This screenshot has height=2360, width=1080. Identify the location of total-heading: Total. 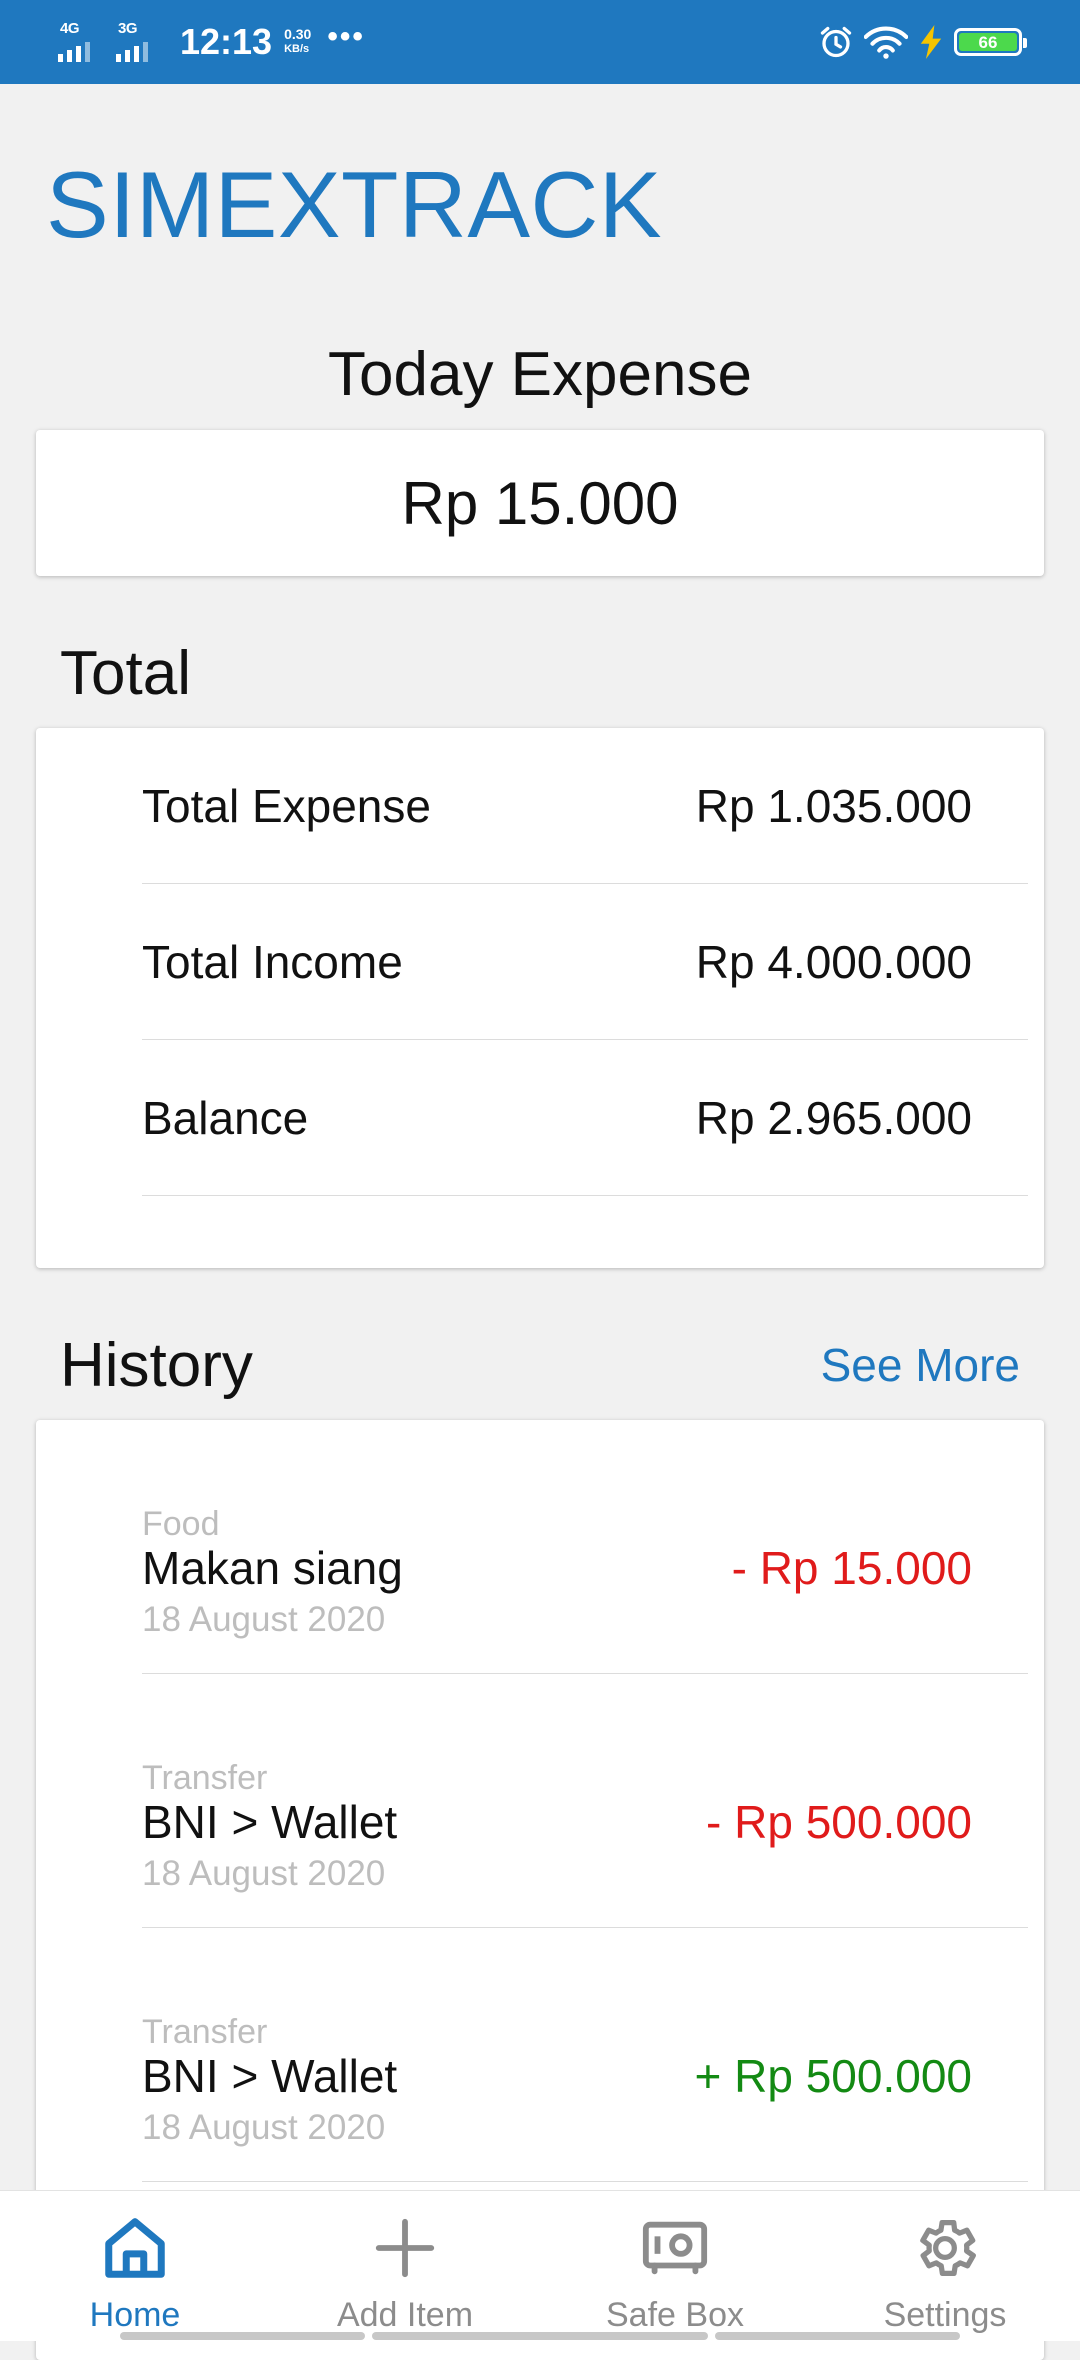
(125, 673).